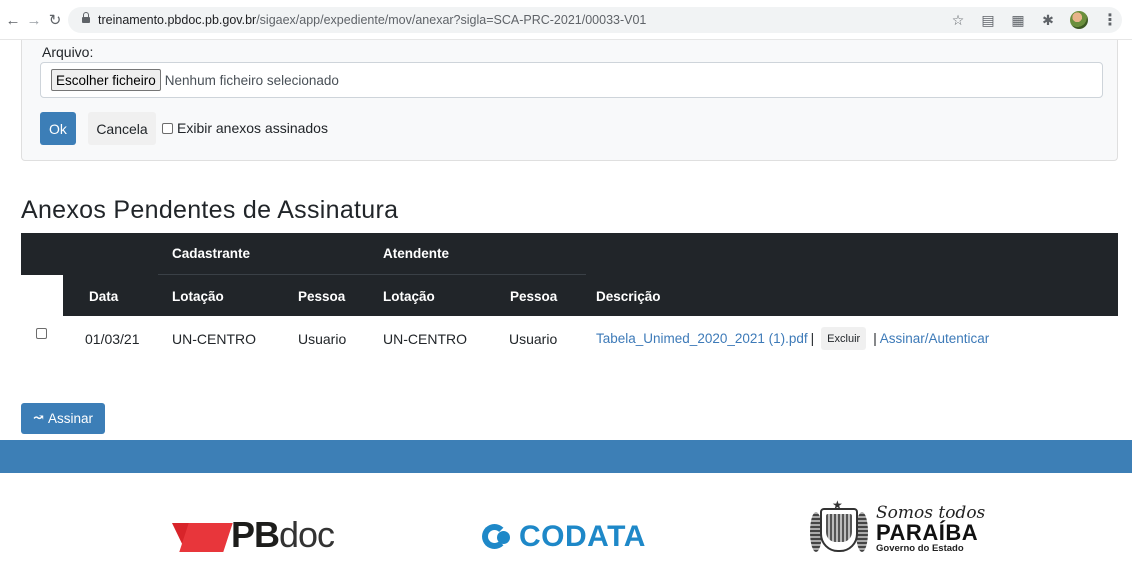 The image size is (1132, 573). I want to click on ok-button: Ok, so click(58, 128).